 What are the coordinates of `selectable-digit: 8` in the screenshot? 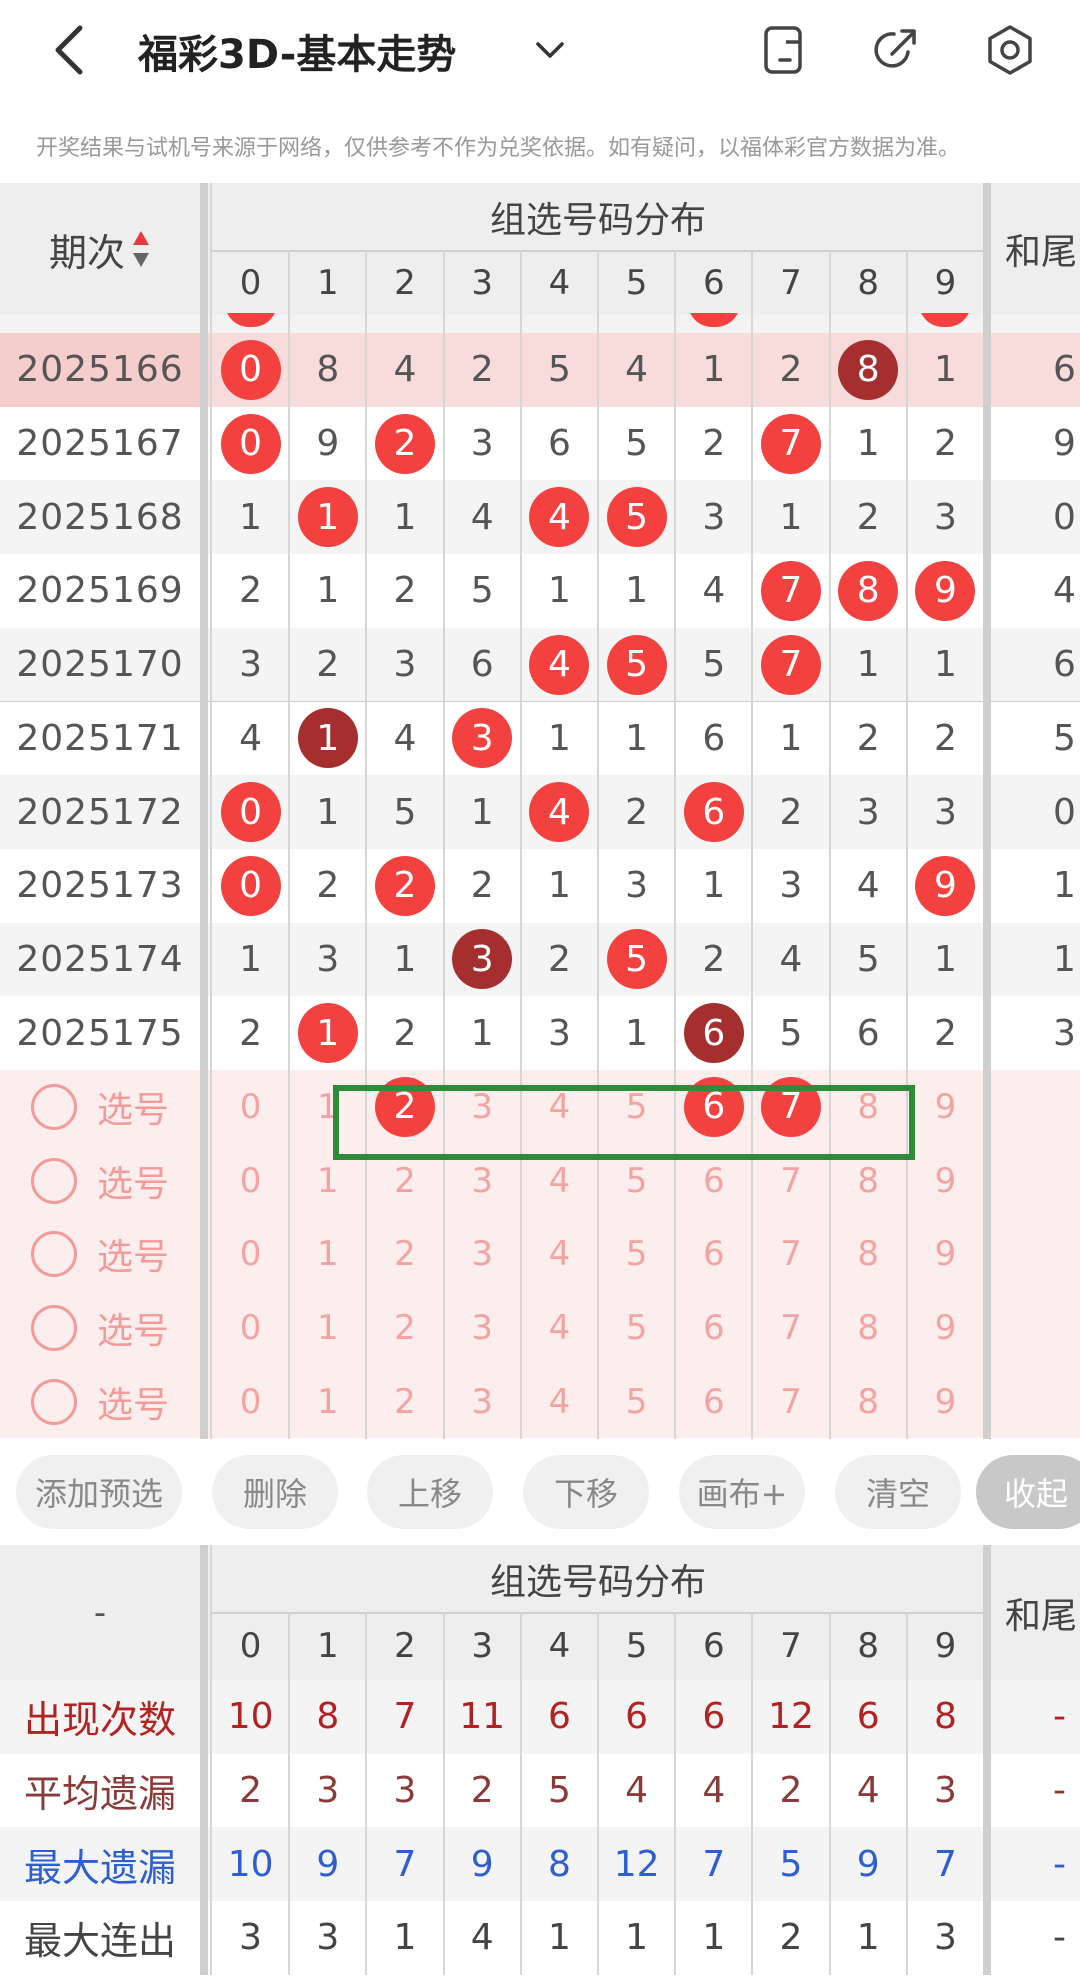 It's located at (868, 1254).